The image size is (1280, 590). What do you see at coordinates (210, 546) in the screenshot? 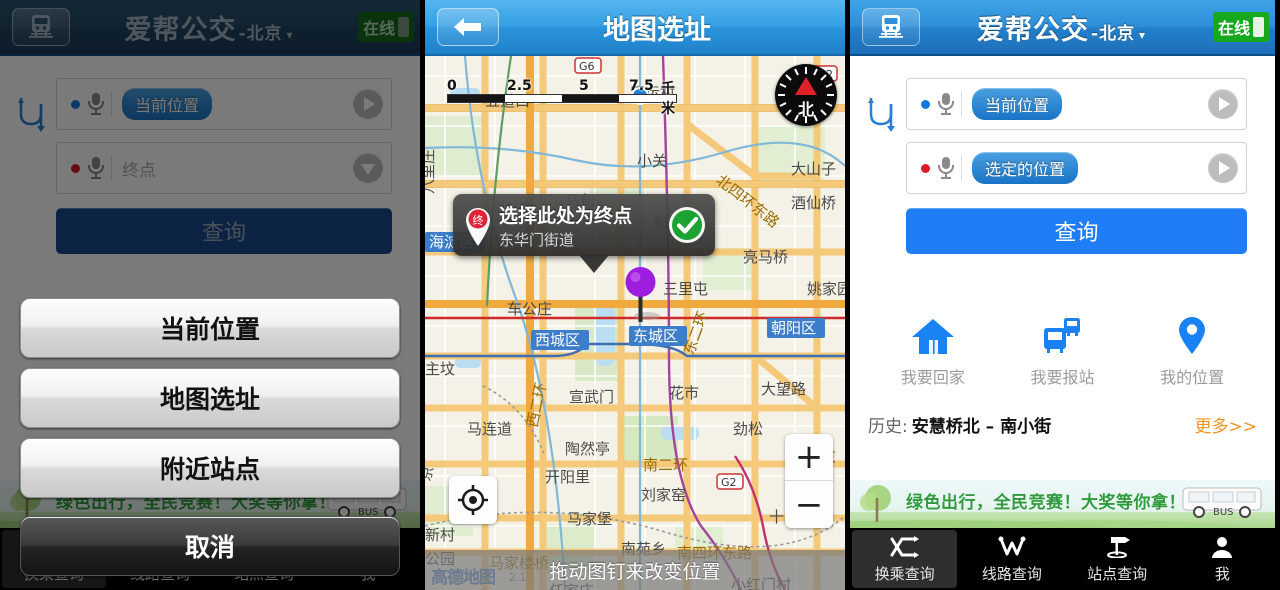
I see `sheet-cancel-button: 取消` at bounding box center [210, 546].